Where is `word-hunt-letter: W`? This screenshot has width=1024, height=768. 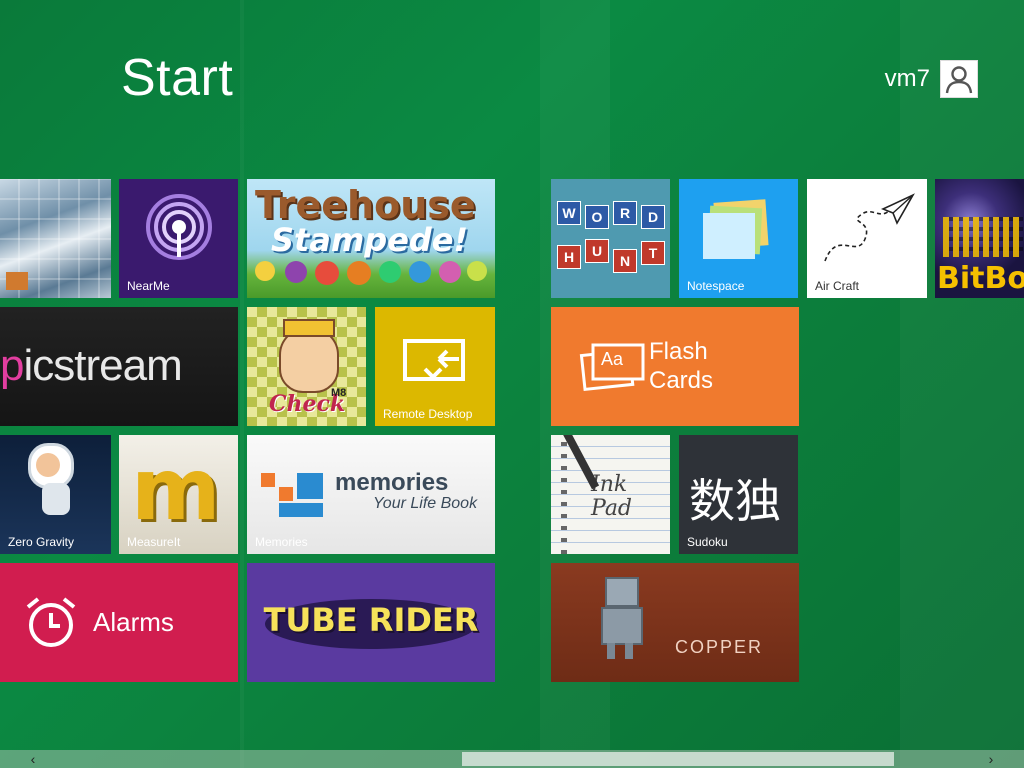
word-hunt-letter: W is located at coordinates (569, 213).